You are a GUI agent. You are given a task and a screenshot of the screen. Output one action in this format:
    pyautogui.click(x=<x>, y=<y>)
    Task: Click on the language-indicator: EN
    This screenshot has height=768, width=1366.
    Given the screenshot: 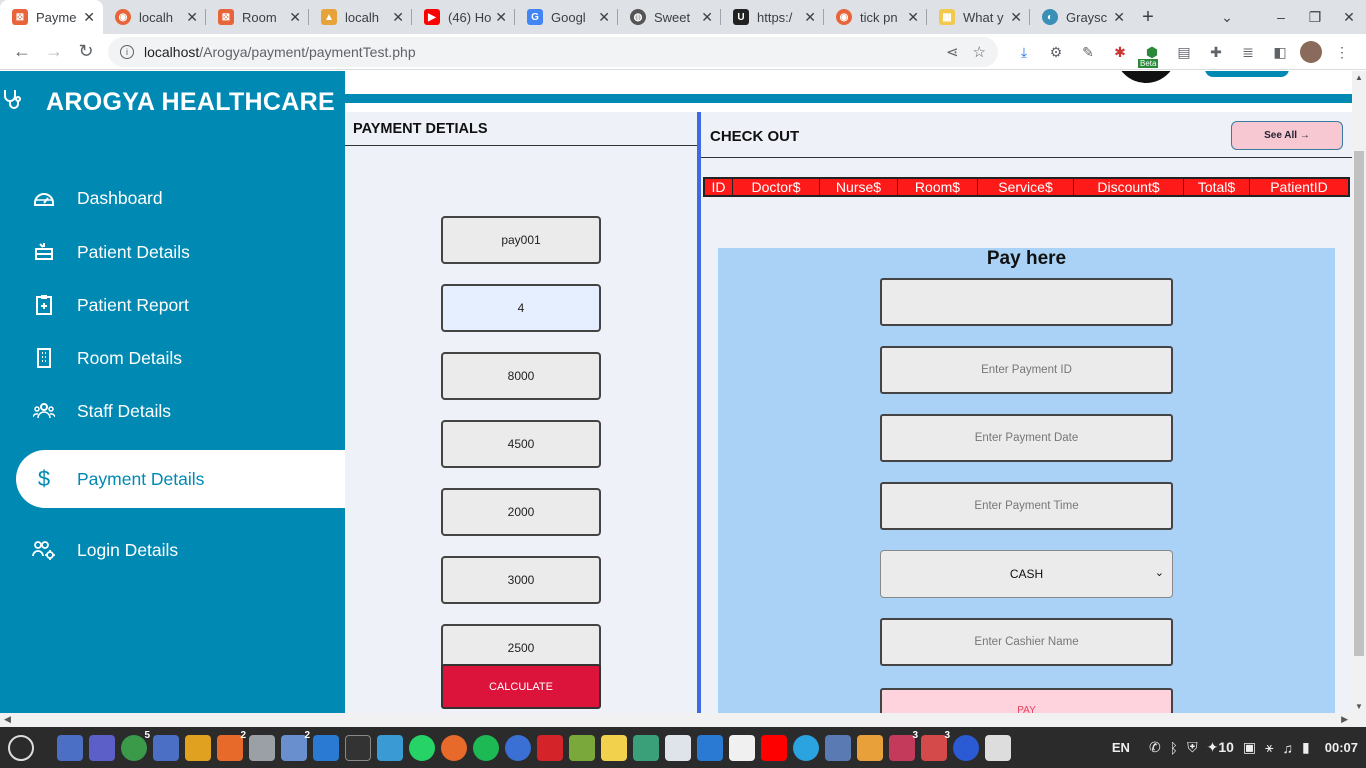 What is the action you would take?
    pyautogui.click(x=1121, y=747)
    